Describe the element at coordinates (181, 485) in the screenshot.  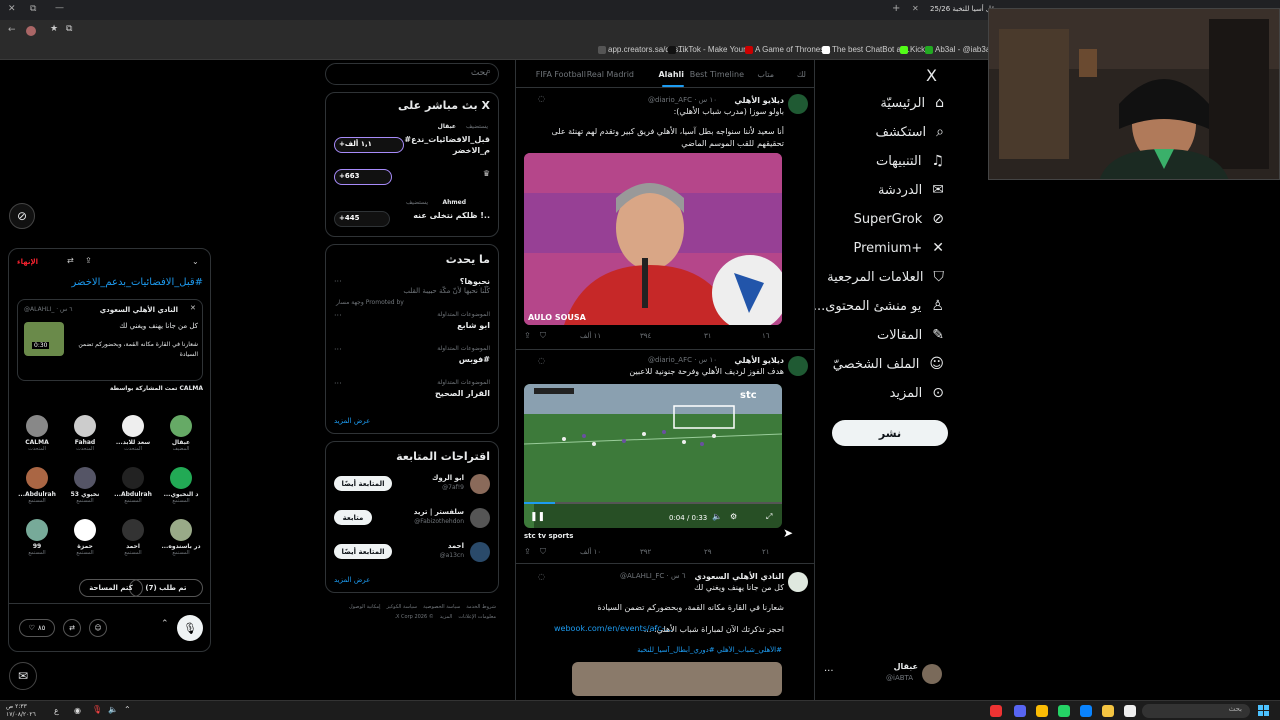
I see `space-participant: ...د النخبوي المستمع` at that location.